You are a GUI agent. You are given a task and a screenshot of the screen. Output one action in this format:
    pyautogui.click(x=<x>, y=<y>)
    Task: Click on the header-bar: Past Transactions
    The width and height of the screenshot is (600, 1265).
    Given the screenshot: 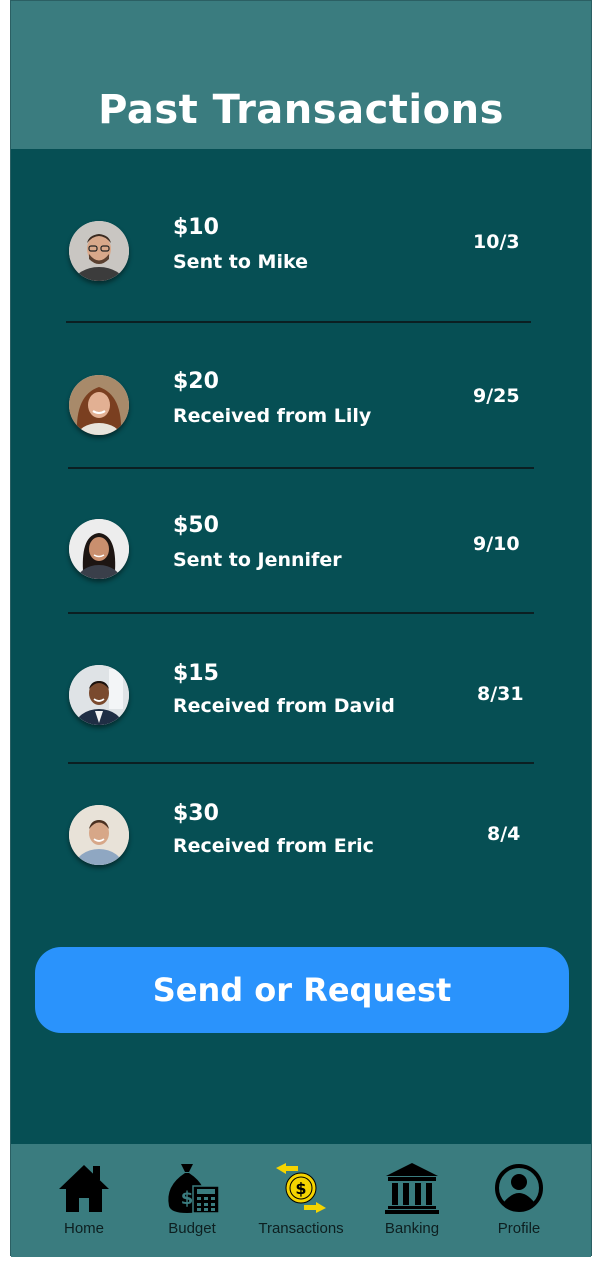 What is the action you would take?
    pyautogui.click(x=301, y=75)
    